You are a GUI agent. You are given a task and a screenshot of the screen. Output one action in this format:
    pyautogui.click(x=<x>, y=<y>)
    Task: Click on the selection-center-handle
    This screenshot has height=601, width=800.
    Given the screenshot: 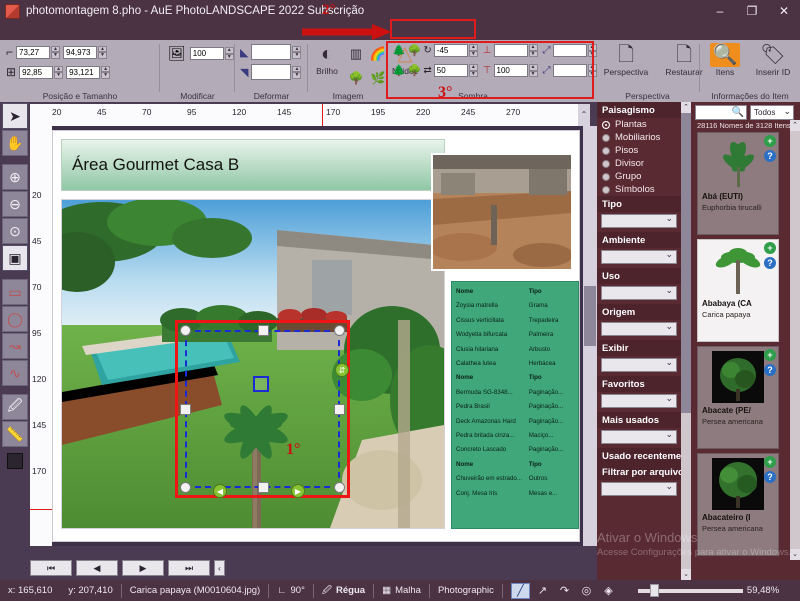 What is the action you would take?
    pyautogui.click(x=261, y=384)
    